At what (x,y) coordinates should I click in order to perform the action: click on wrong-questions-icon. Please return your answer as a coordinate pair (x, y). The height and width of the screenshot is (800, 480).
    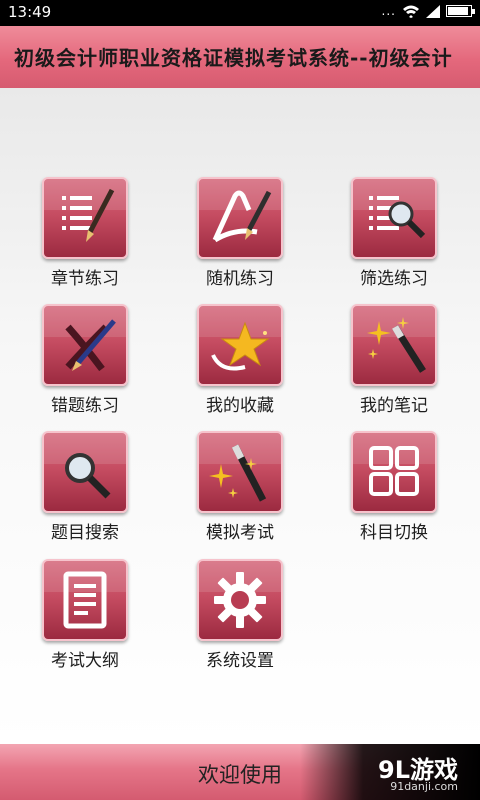
    Looking at the image, I should click on (90, 345).